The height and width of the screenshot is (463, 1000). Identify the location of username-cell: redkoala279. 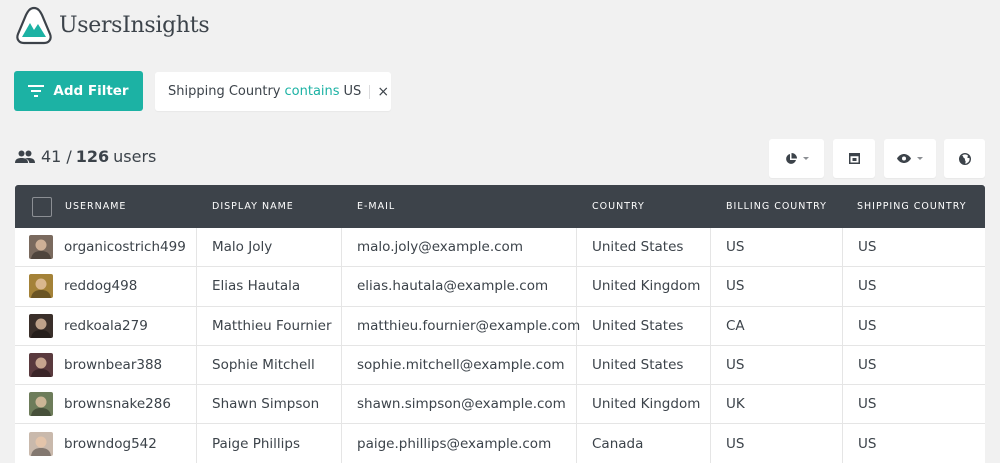
(106, 325).